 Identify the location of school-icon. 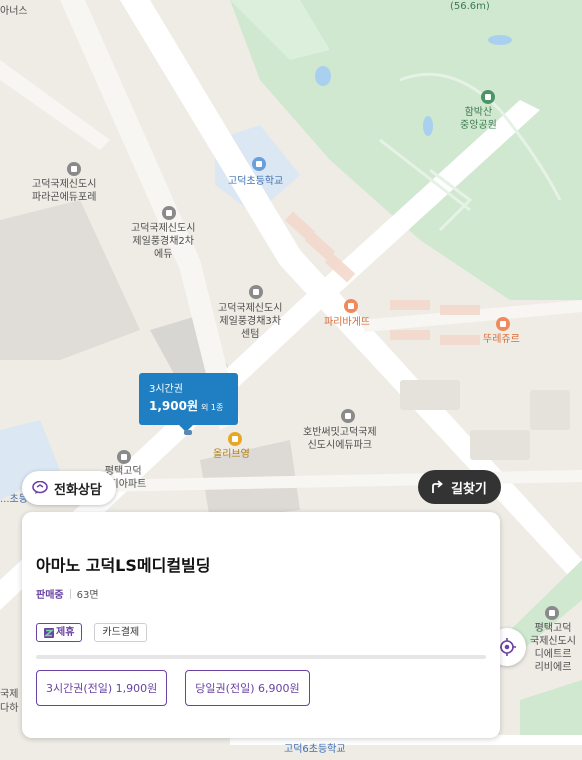
(259, 164).